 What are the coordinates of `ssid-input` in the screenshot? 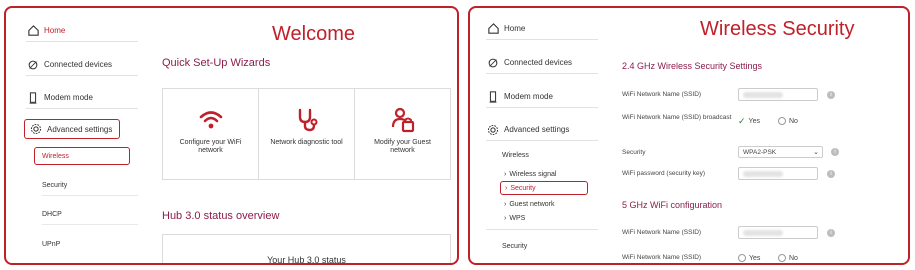 It's located at (778, 94).